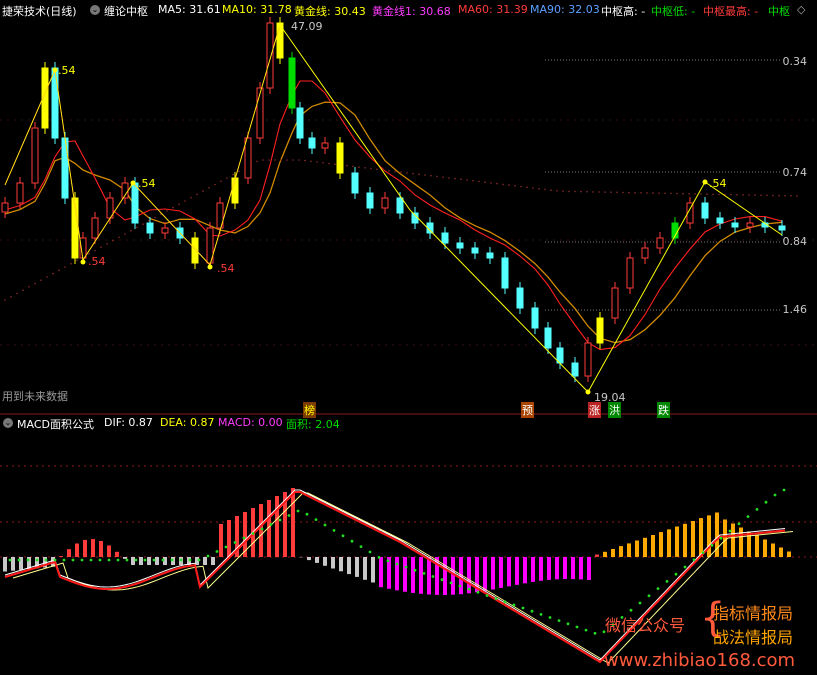  What do you see at coordinates (614, 410) in the screenshot?
I see `signal-hong: 洪` at bounding box center [614, 410].